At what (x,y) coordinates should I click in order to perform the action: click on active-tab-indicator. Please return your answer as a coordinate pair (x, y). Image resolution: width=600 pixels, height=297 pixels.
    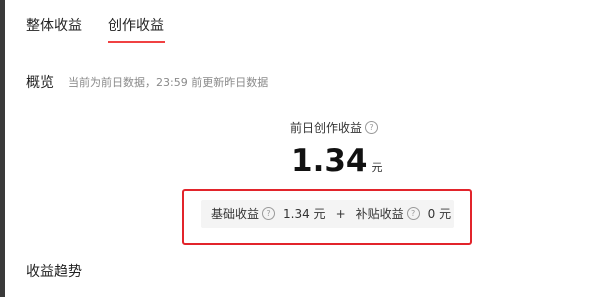
    Looking at the image, I should click on (136, 42).